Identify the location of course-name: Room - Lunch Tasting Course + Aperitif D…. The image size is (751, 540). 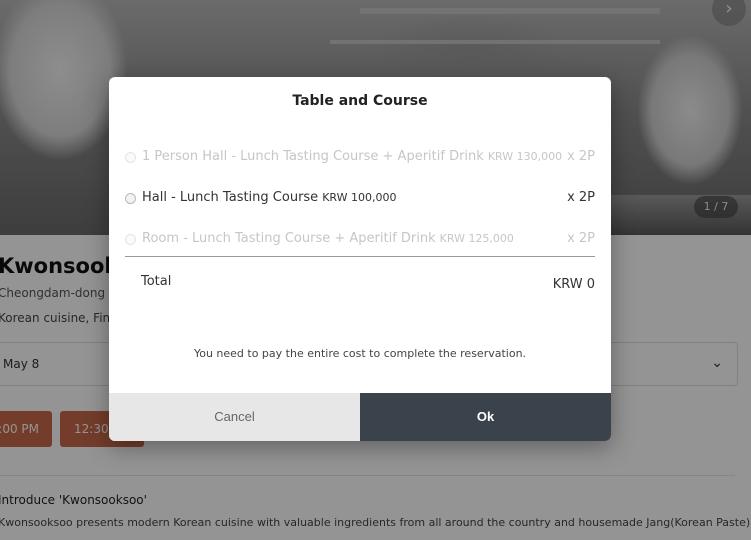
(328, 238).